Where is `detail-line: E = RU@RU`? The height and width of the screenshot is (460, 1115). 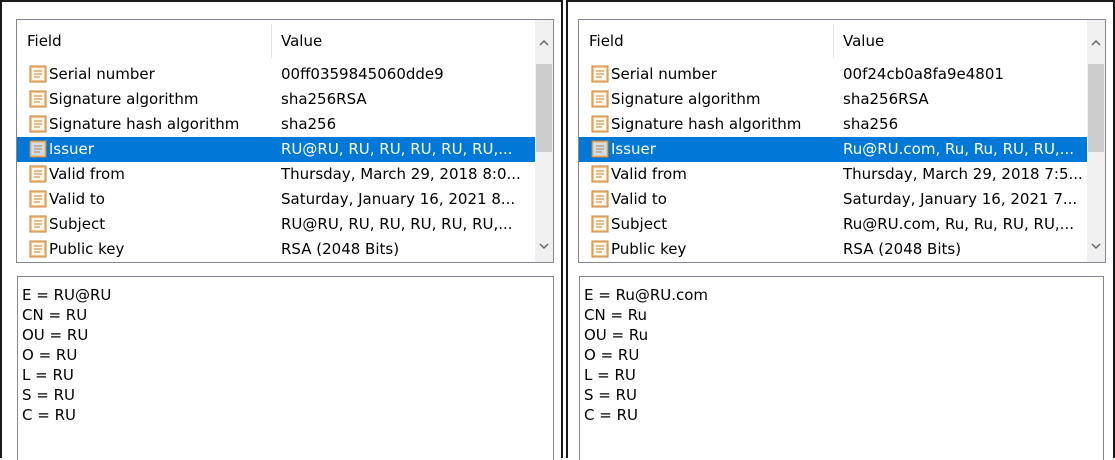 detail-line: E = RU@RU is located at coordinates (67, 295).